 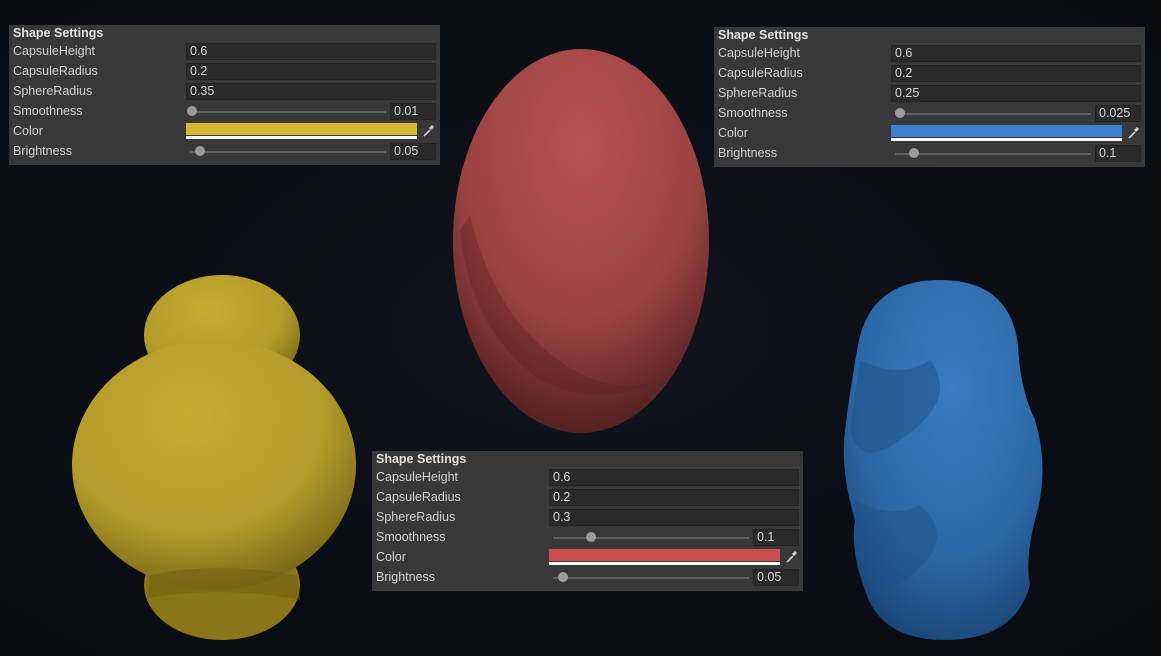 I want to click on smoothness-value-field: 0.01, so click(x=413, y=111).